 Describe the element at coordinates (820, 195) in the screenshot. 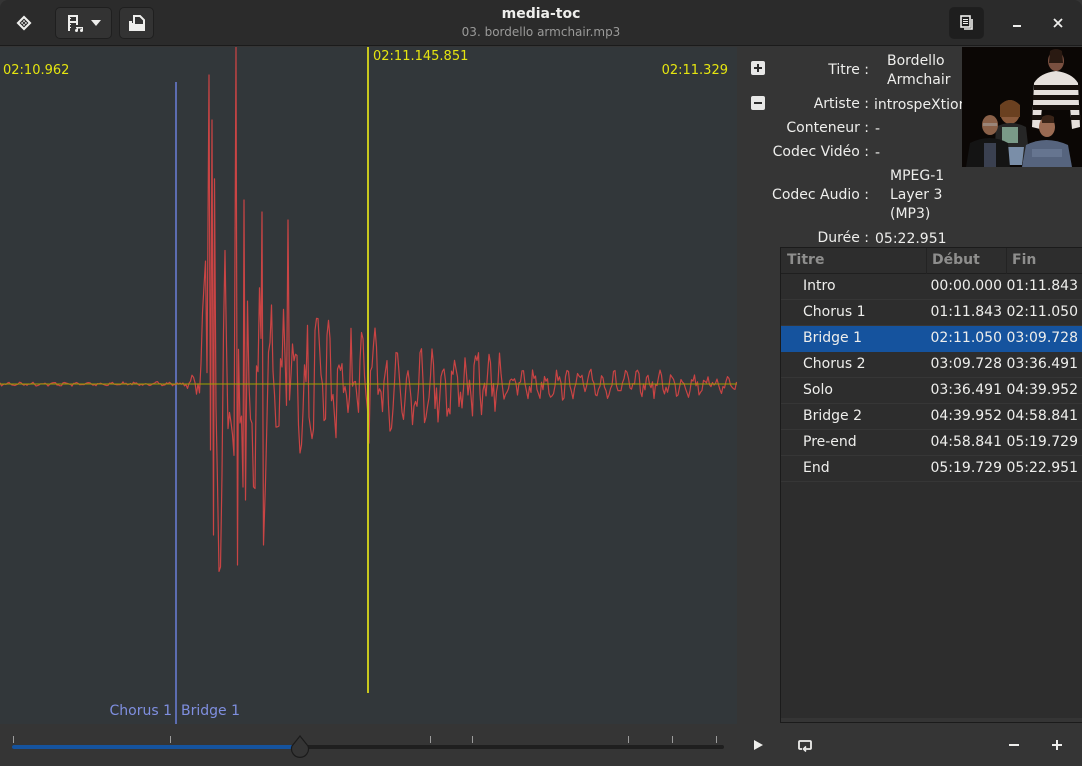

I see `info-label-audio-codec: Codec Audio :` at that location.